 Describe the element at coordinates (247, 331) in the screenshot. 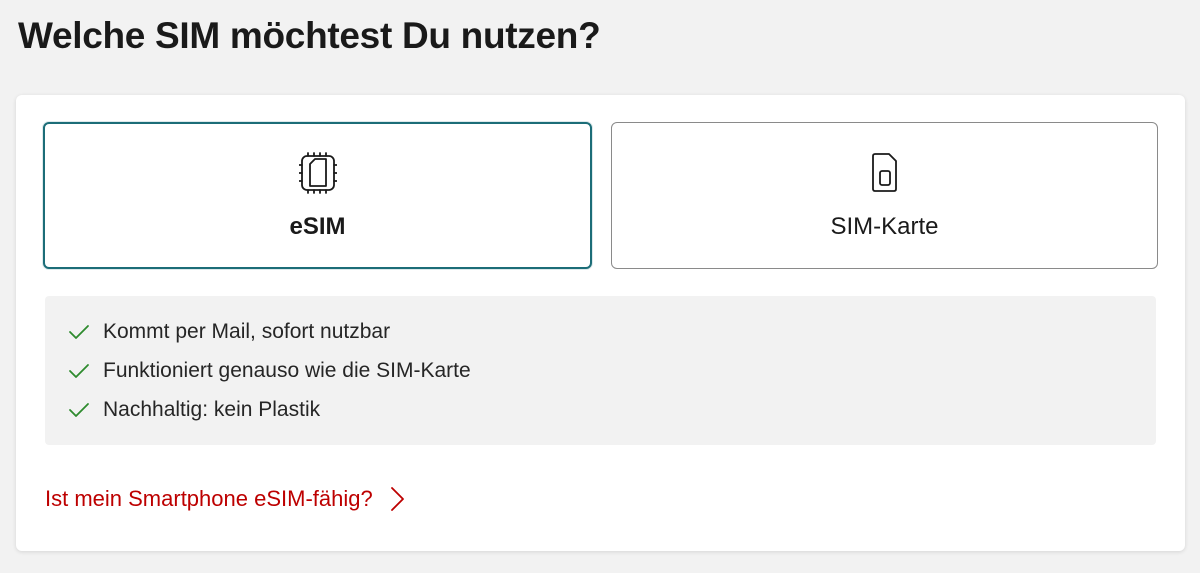

I see `benefit-text: Kommt per Mail, sofort nutzbar` at that location.